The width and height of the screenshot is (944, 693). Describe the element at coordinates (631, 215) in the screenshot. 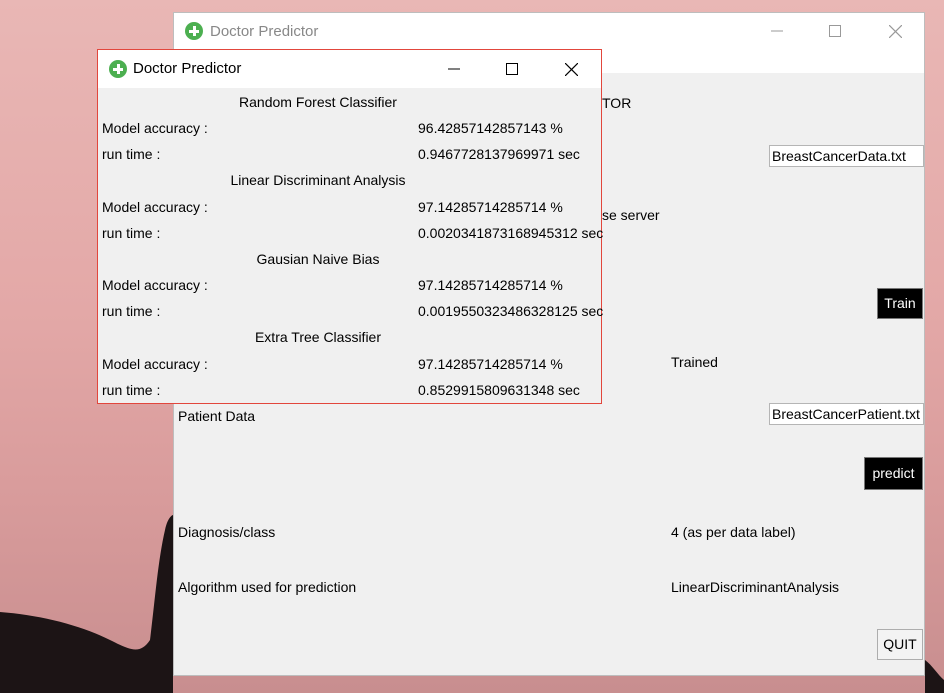

I see `server-label: se server` at that location.